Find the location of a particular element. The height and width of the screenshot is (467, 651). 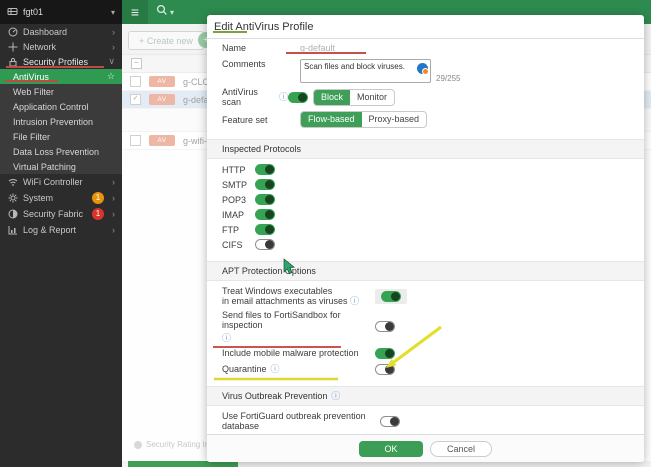

sidebar-item-file-filter: File Filter is located at coordinates (61, 136).